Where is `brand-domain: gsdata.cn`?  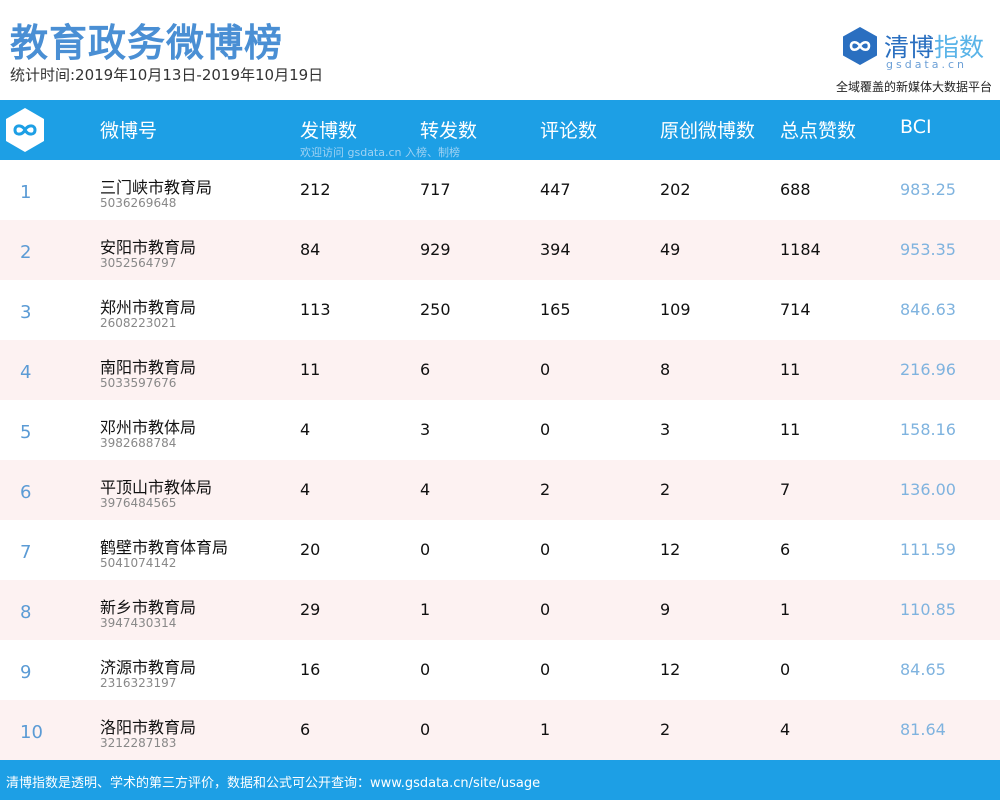
brand-domain: gsdata.cn is located at coordinates (927, 64).